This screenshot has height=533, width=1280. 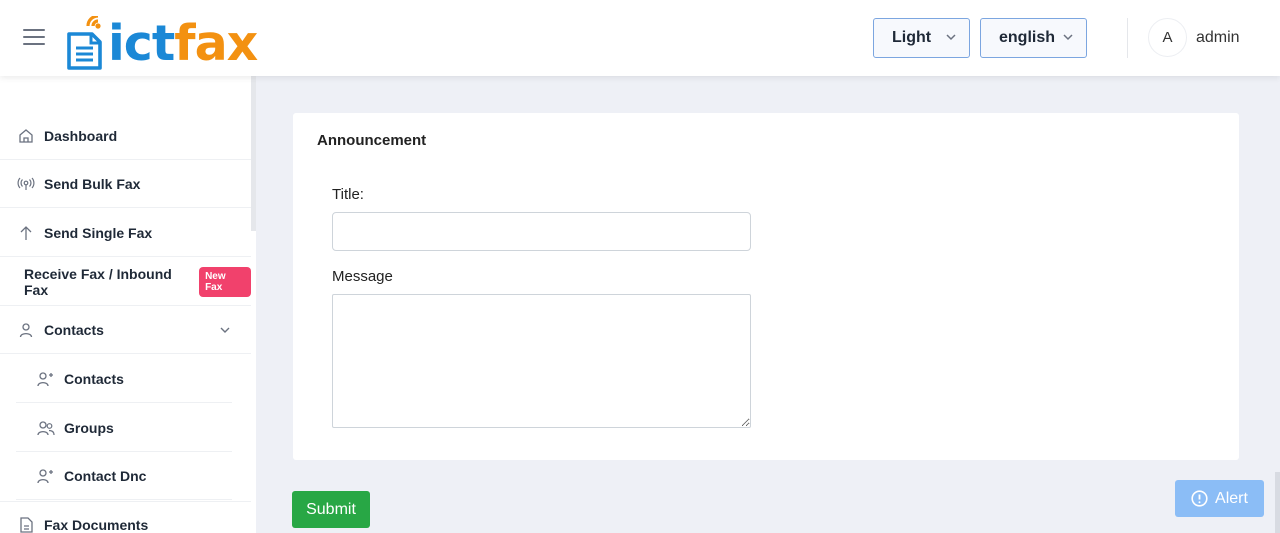 I want to click on logo-text-ict: ict, so click(x=141, y=43).